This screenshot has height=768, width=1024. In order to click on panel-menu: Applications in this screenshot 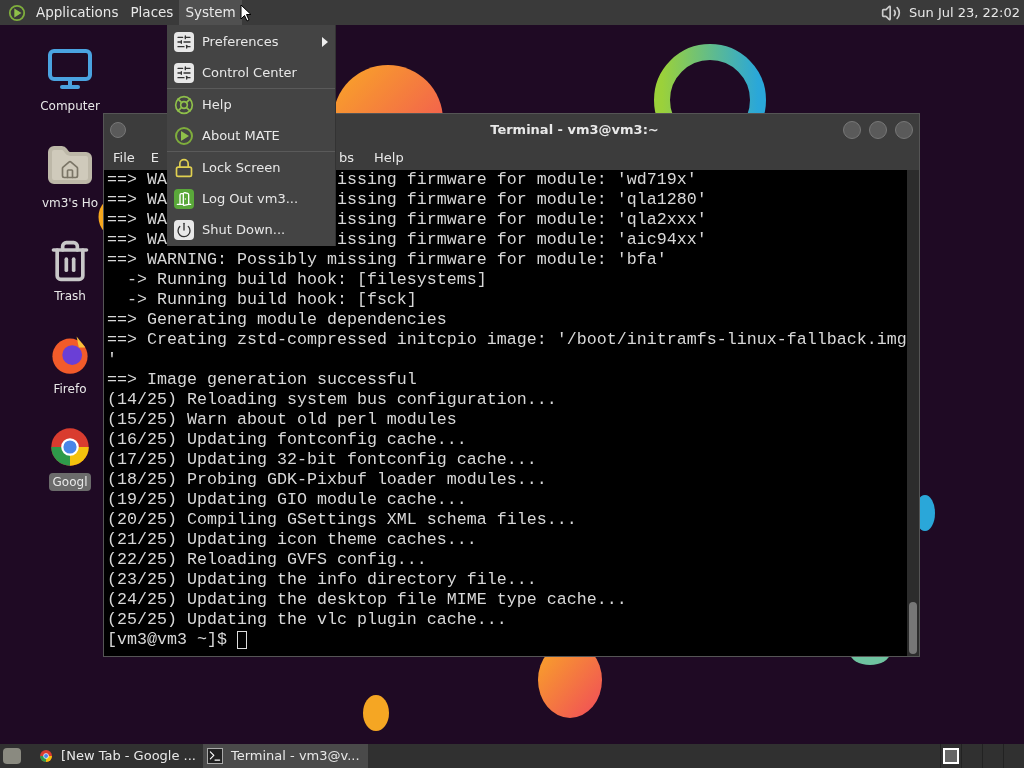, I will do `click(77, 12)`.